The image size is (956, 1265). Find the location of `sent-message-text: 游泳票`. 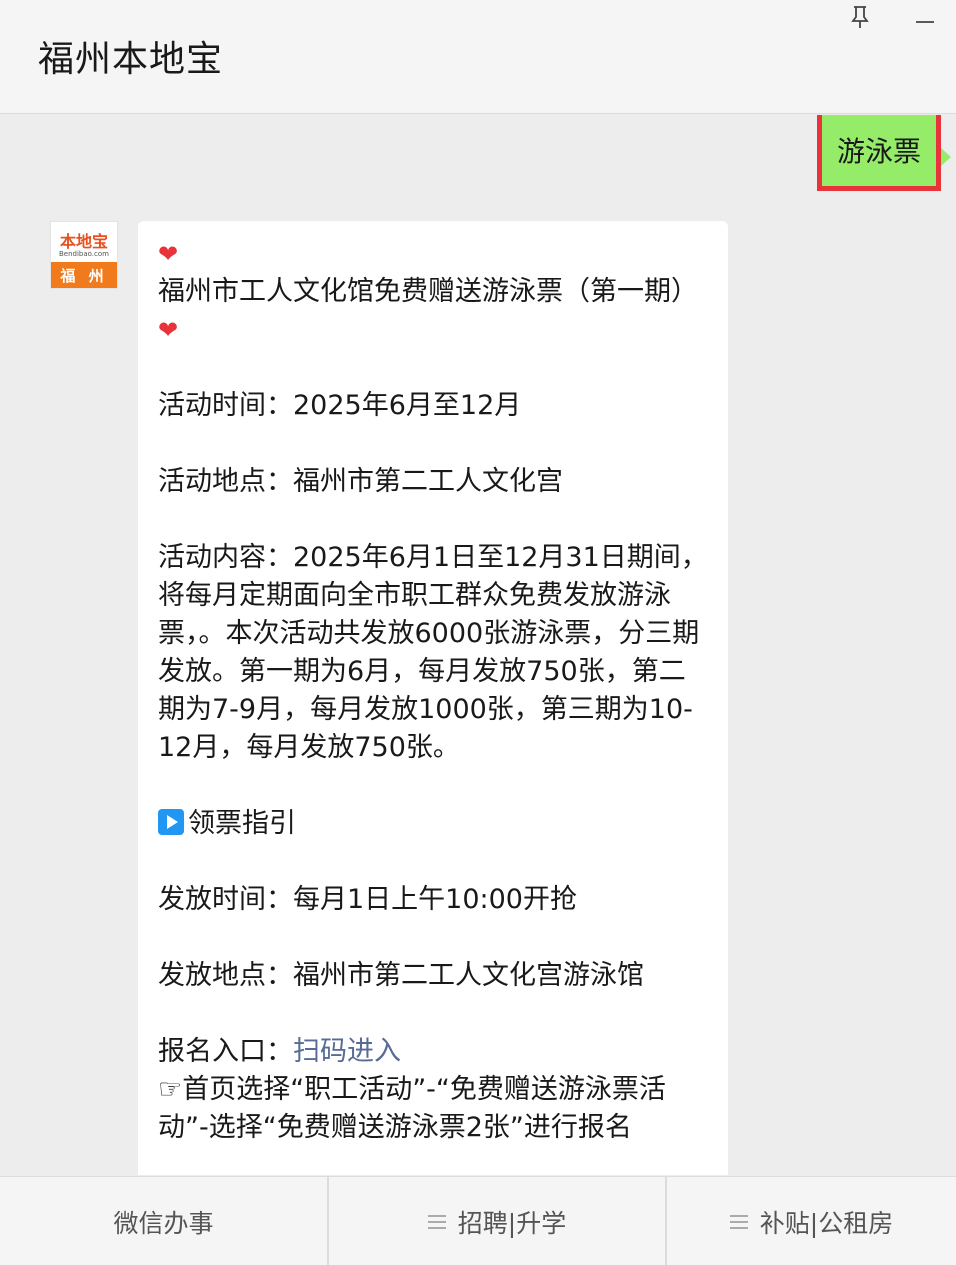

sent-message-text: 游泳票 is located at coordinates (878, 151).